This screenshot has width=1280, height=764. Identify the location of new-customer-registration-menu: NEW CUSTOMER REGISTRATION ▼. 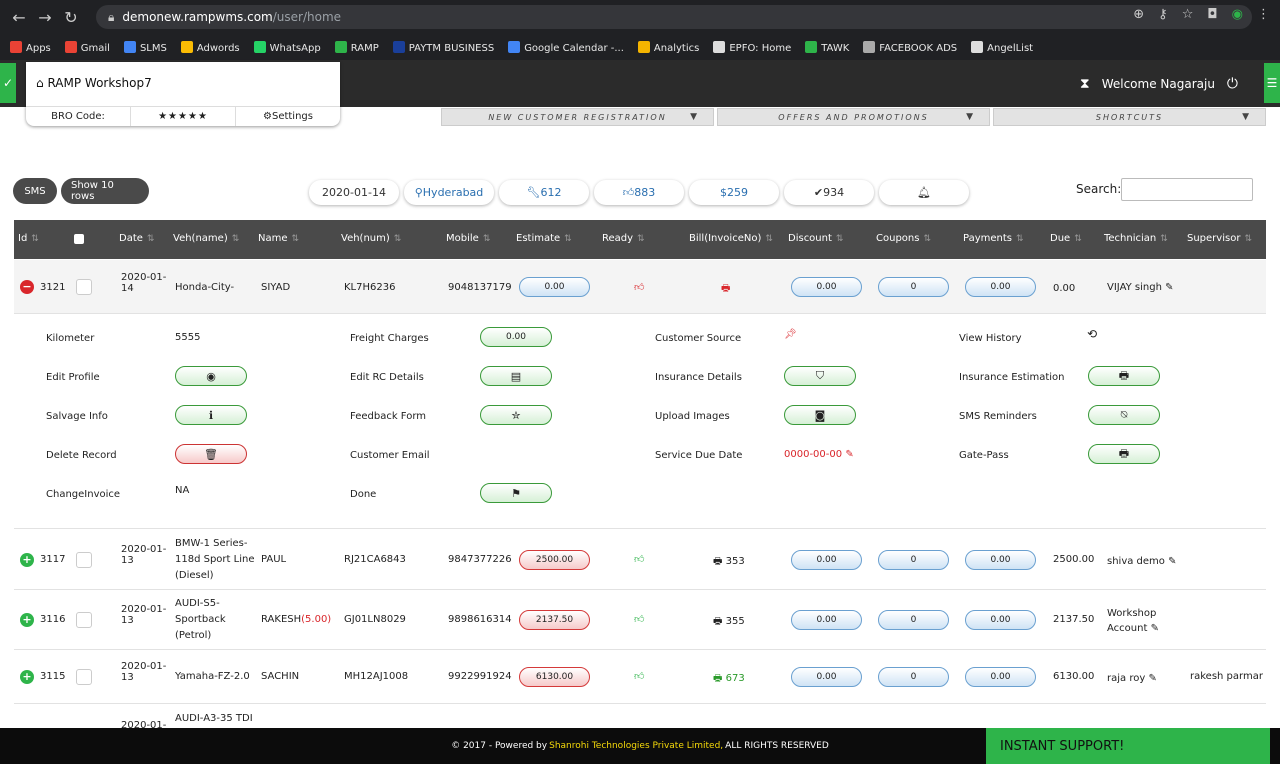
(577, 117).